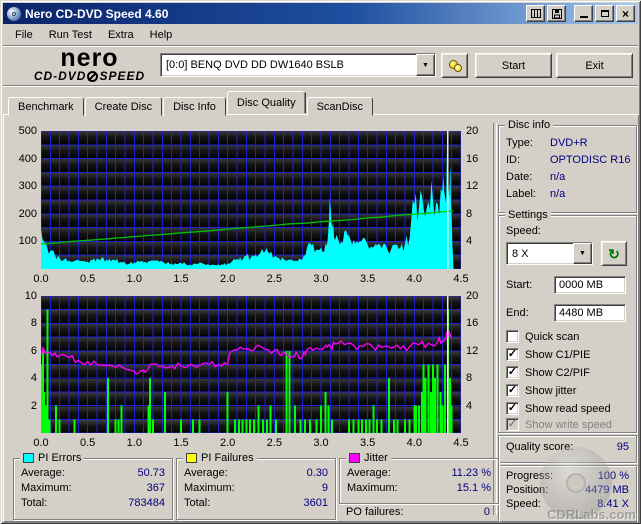 The height and width of the screenshot is (524, 641). I want to click on jitter-average-row: Average: 11.23 %, so click(419, 473).